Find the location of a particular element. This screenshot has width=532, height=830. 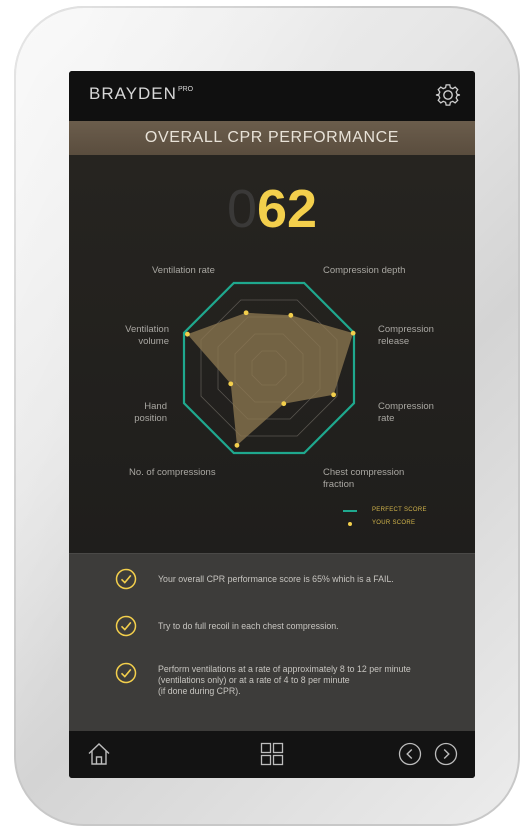

legend-perfect-score: PERFECT SCORE is located at coordinates (399, 510).